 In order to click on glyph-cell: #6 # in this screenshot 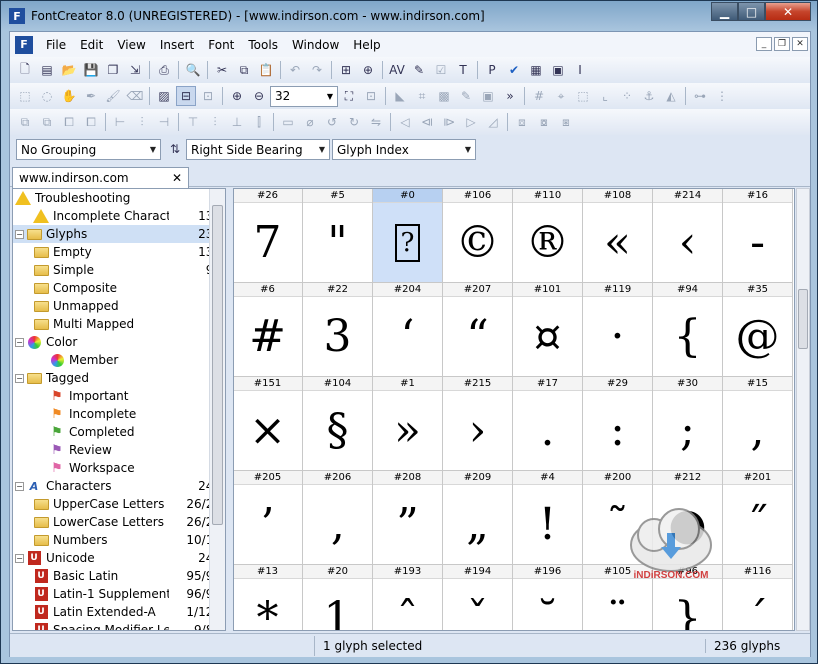, I will do `click(268, 330)`.